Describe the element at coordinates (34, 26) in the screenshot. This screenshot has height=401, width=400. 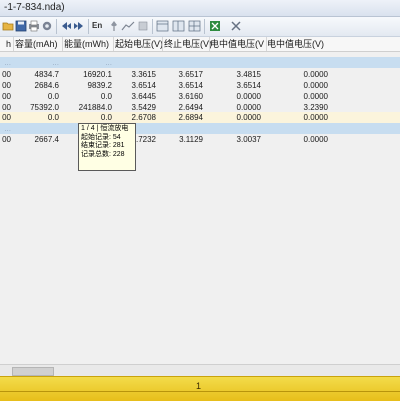
I see `print-icon` at that location.